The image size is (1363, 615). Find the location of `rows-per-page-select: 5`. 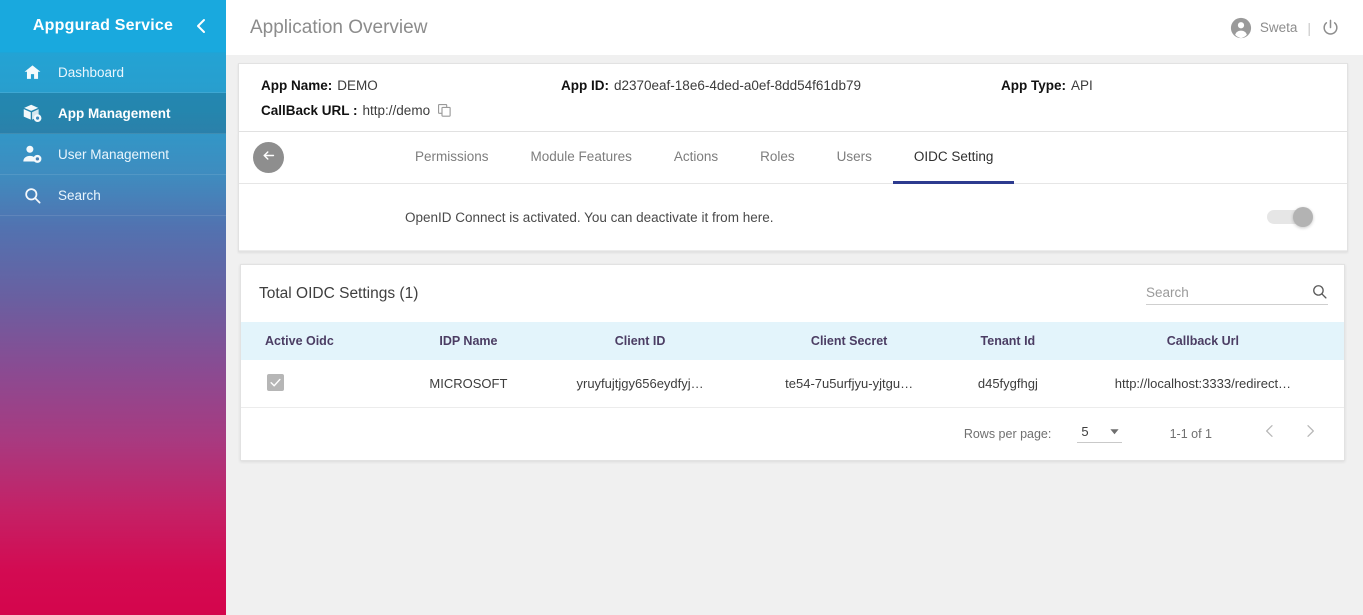

rows-per-page-select: 5 is located at coordinates (1099, 433).